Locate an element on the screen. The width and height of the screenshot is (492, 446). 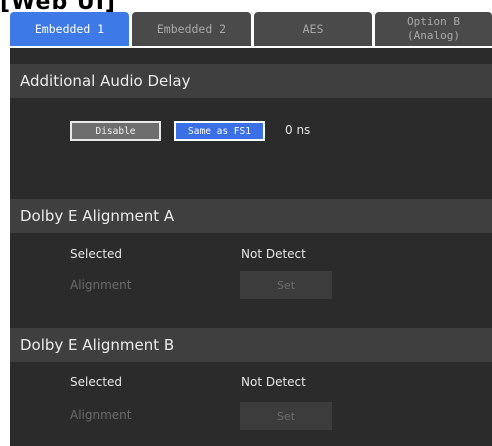
tab-embedded-1: Embedded 1 is located at coordinates (69, 29).